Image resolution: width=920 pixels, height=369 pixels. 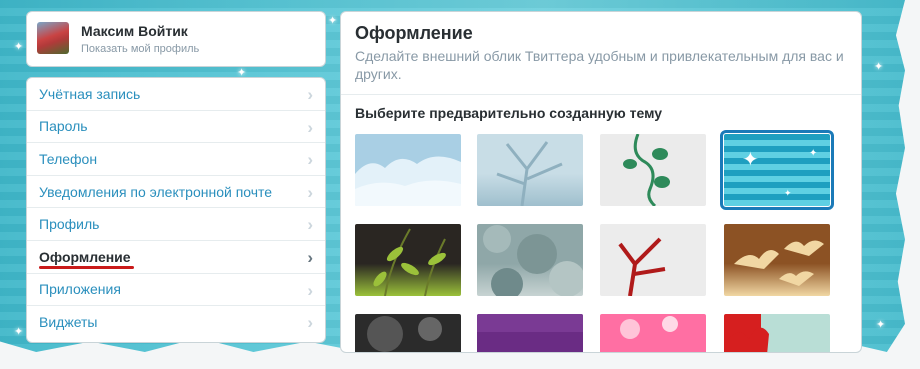 What do you see at coordinates (530, 333) in the screenshot?
I see `theme-purple-thumbnail` at bounding box center [530, 333].